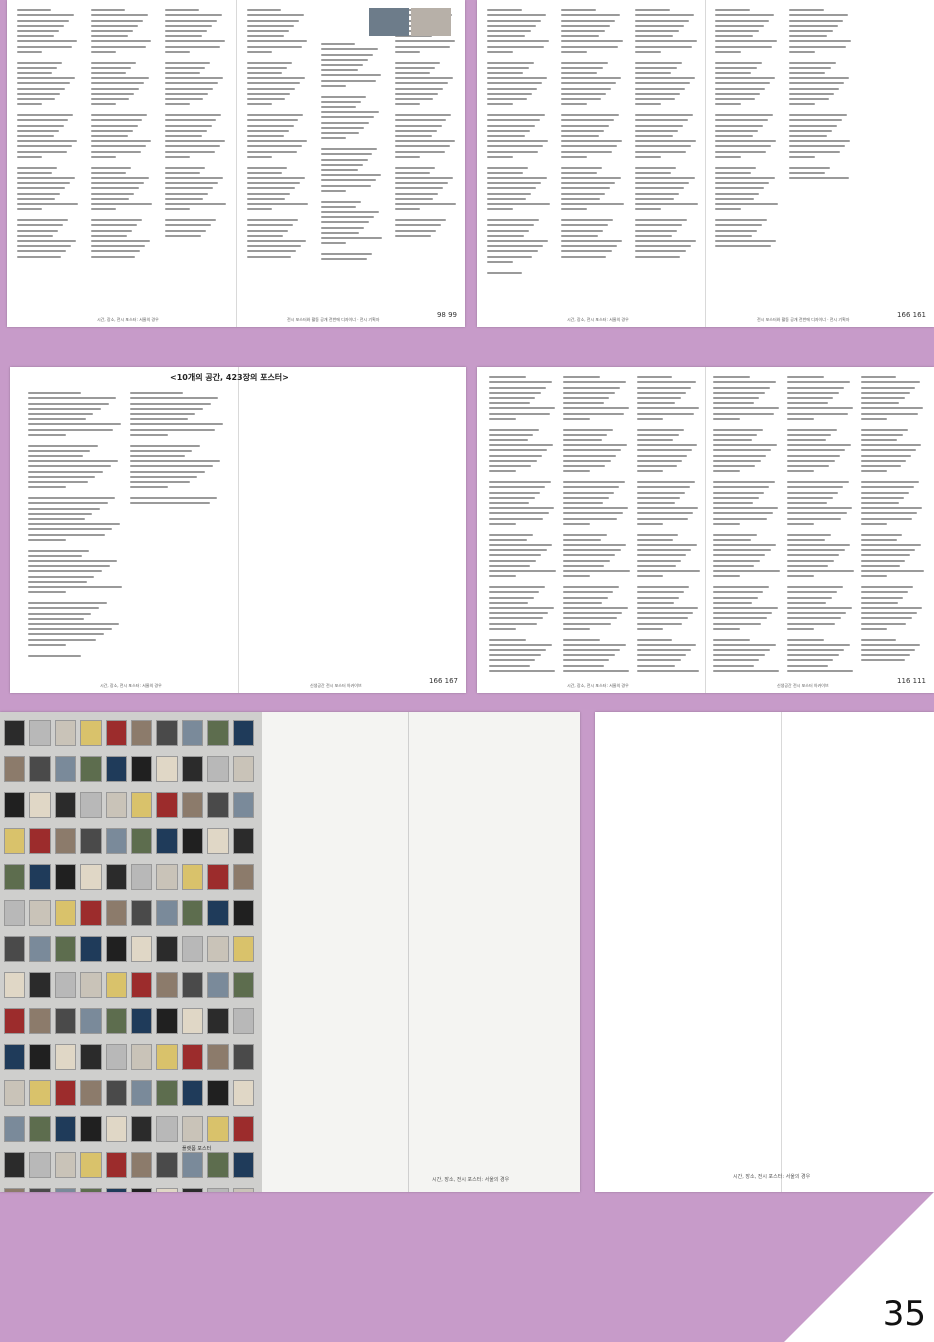 The image size is (934, 1342). What do you see at coordinates (443, 681) in the screenshot?
I see `page-folio: 166 167` at bounding box center [443, 681].